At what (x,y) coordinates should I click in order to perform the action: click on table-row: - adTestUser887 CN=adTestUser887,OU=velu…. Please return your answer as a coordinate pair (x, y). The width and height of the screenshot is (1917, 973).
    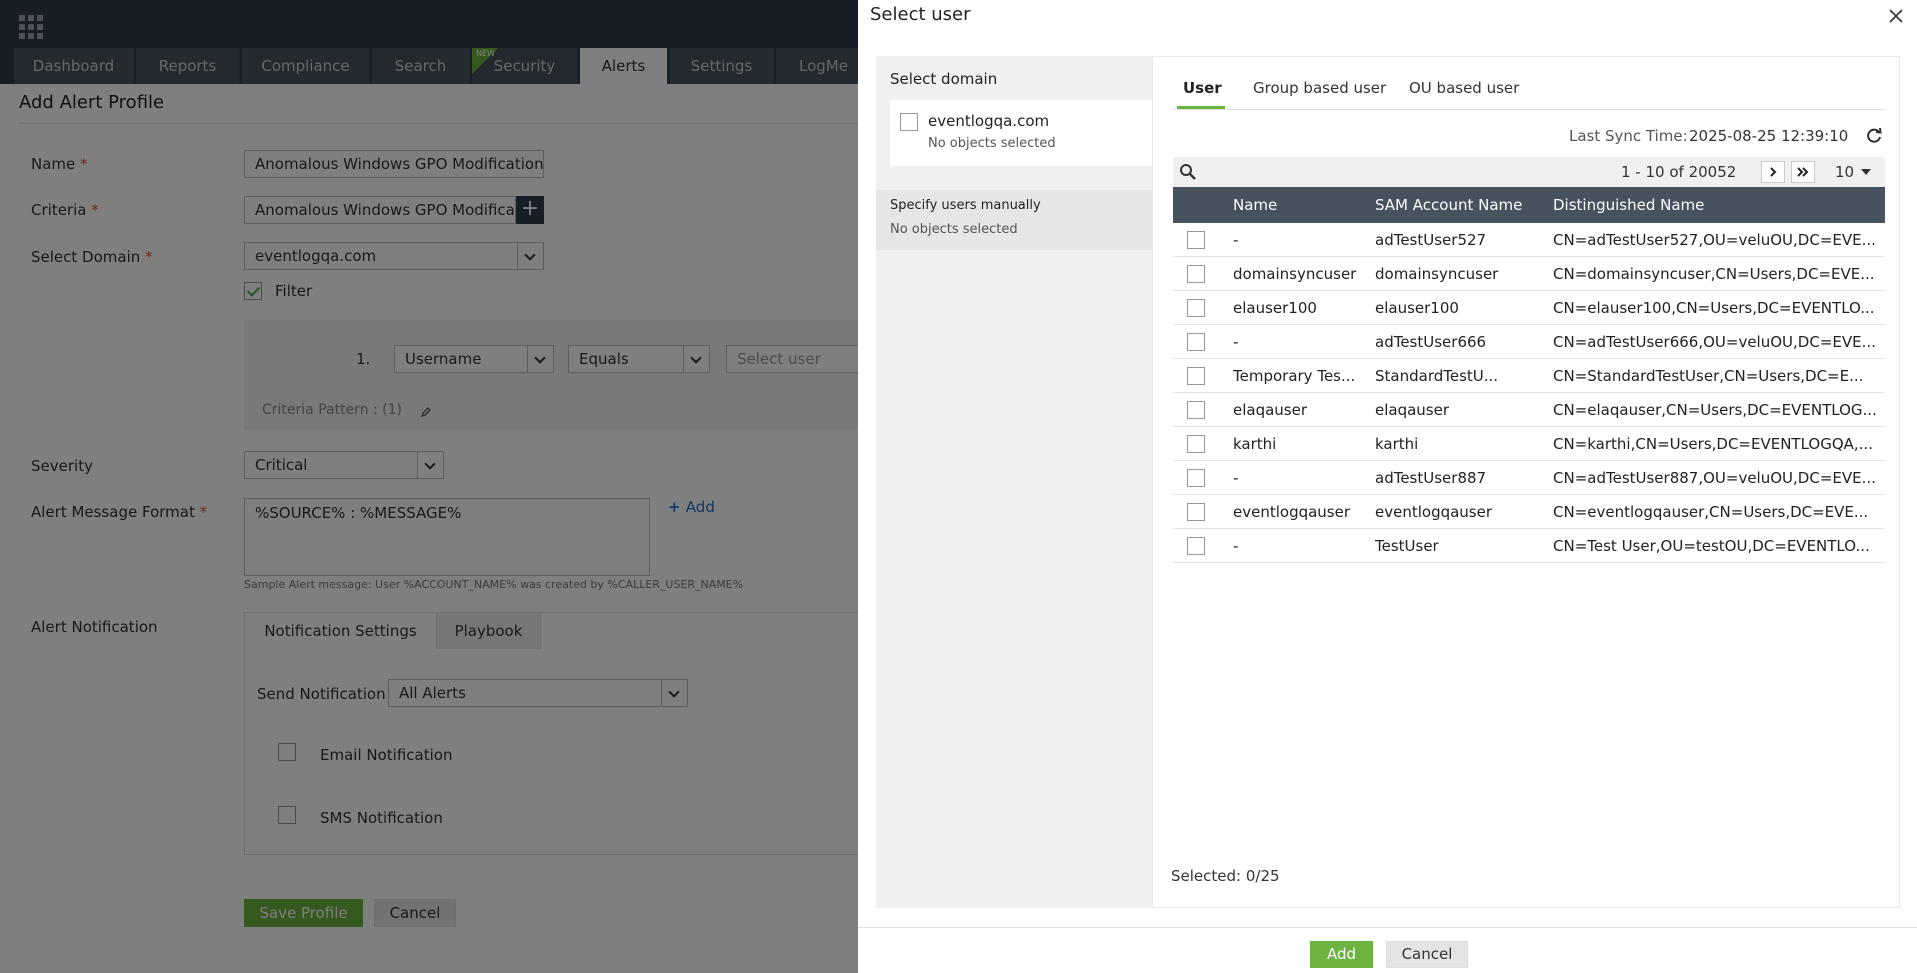
    Looking at the image, I should click on (1529, 478).